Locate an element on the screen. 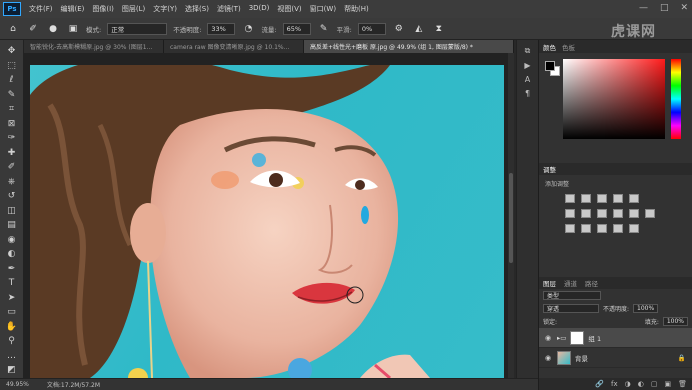 This screenshot has height=390, width=692. menu-item-2: 图像(I) is located at coordinates (103, 9).